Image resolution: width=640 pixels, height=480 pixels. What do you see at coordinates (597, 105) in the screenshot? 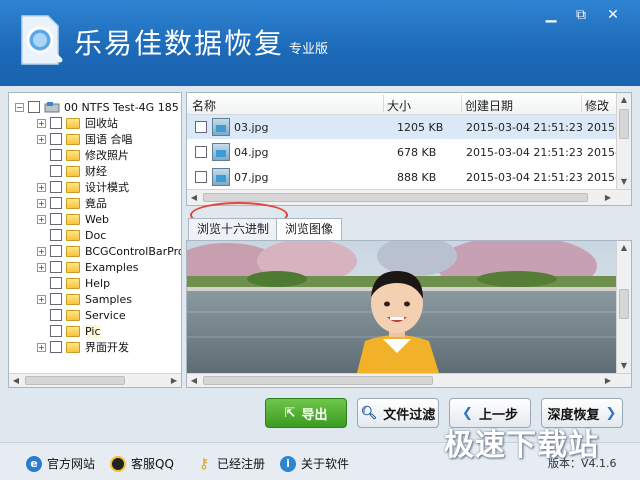
I see `column-modified: 修改` at bounding box center [597, 105].